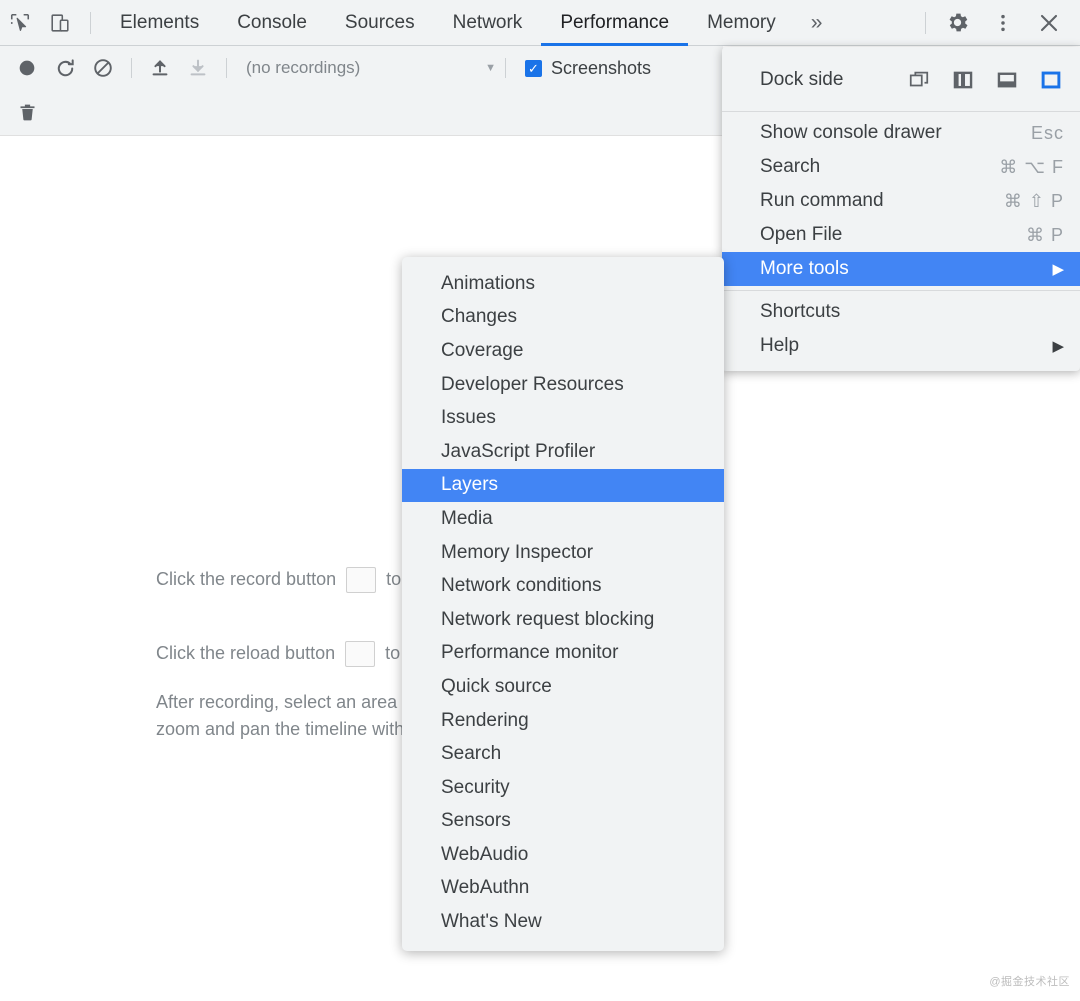  I want to click on undock-into-separate-window-icon, so click(919, 80).